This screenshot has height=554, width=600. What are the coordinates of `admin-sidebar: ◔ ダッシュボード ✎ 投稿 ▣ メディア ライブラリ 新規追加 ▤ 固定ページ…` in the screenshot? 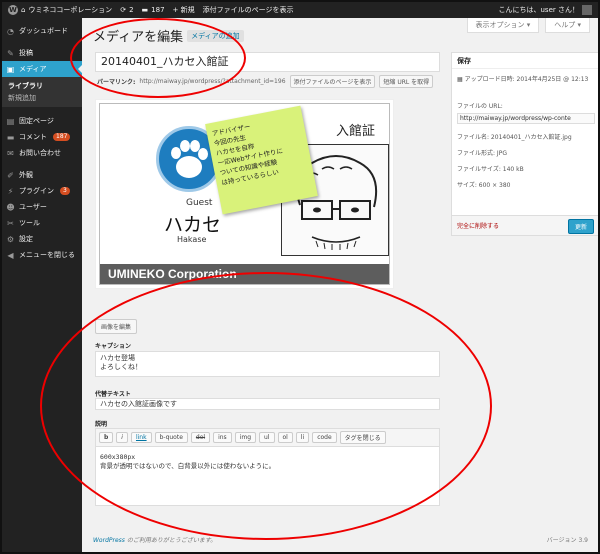 It's located at (42, 285).